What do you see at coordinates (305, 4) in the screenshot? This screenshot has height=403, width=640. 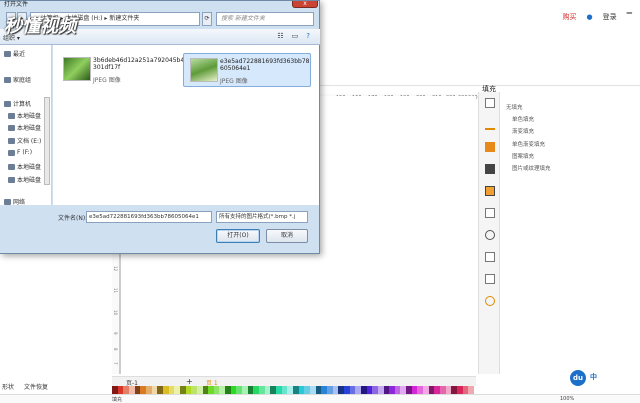 I see `close-button: x` at bounding box center [305, 4].